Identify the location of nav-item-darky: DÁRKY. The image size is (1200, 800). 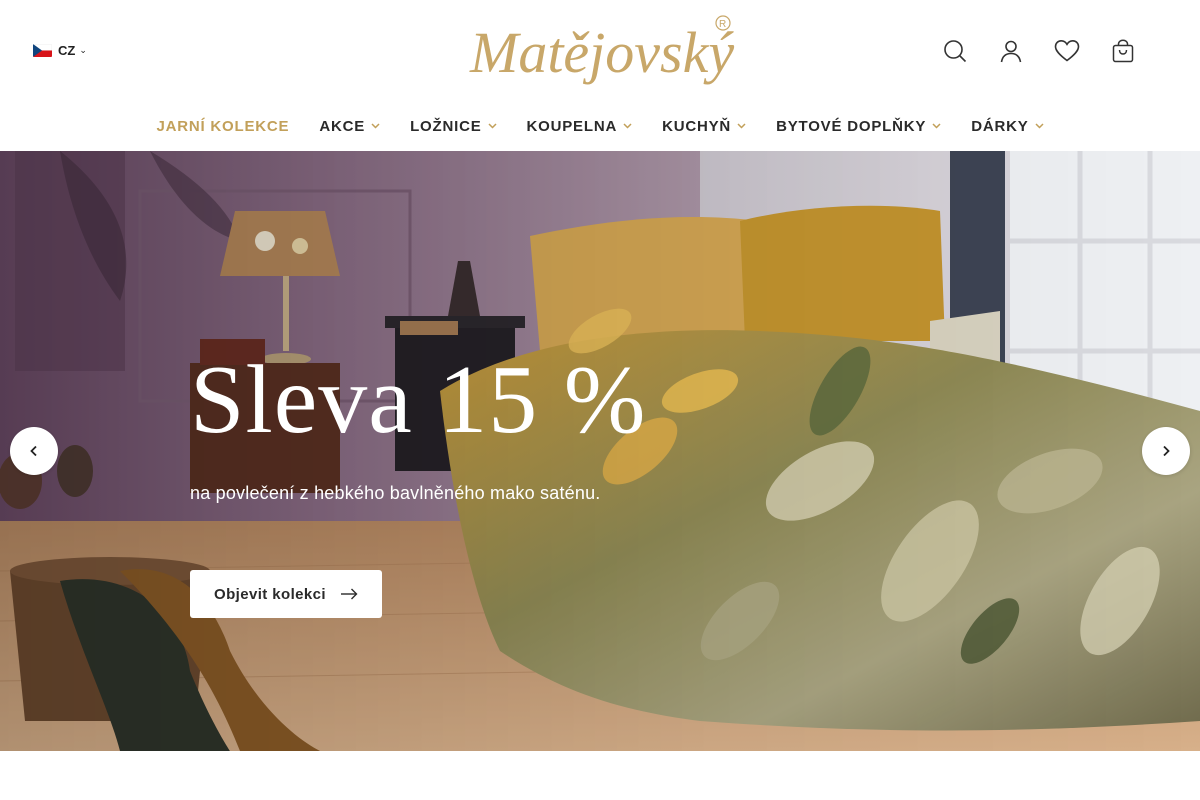
(1007, 126).